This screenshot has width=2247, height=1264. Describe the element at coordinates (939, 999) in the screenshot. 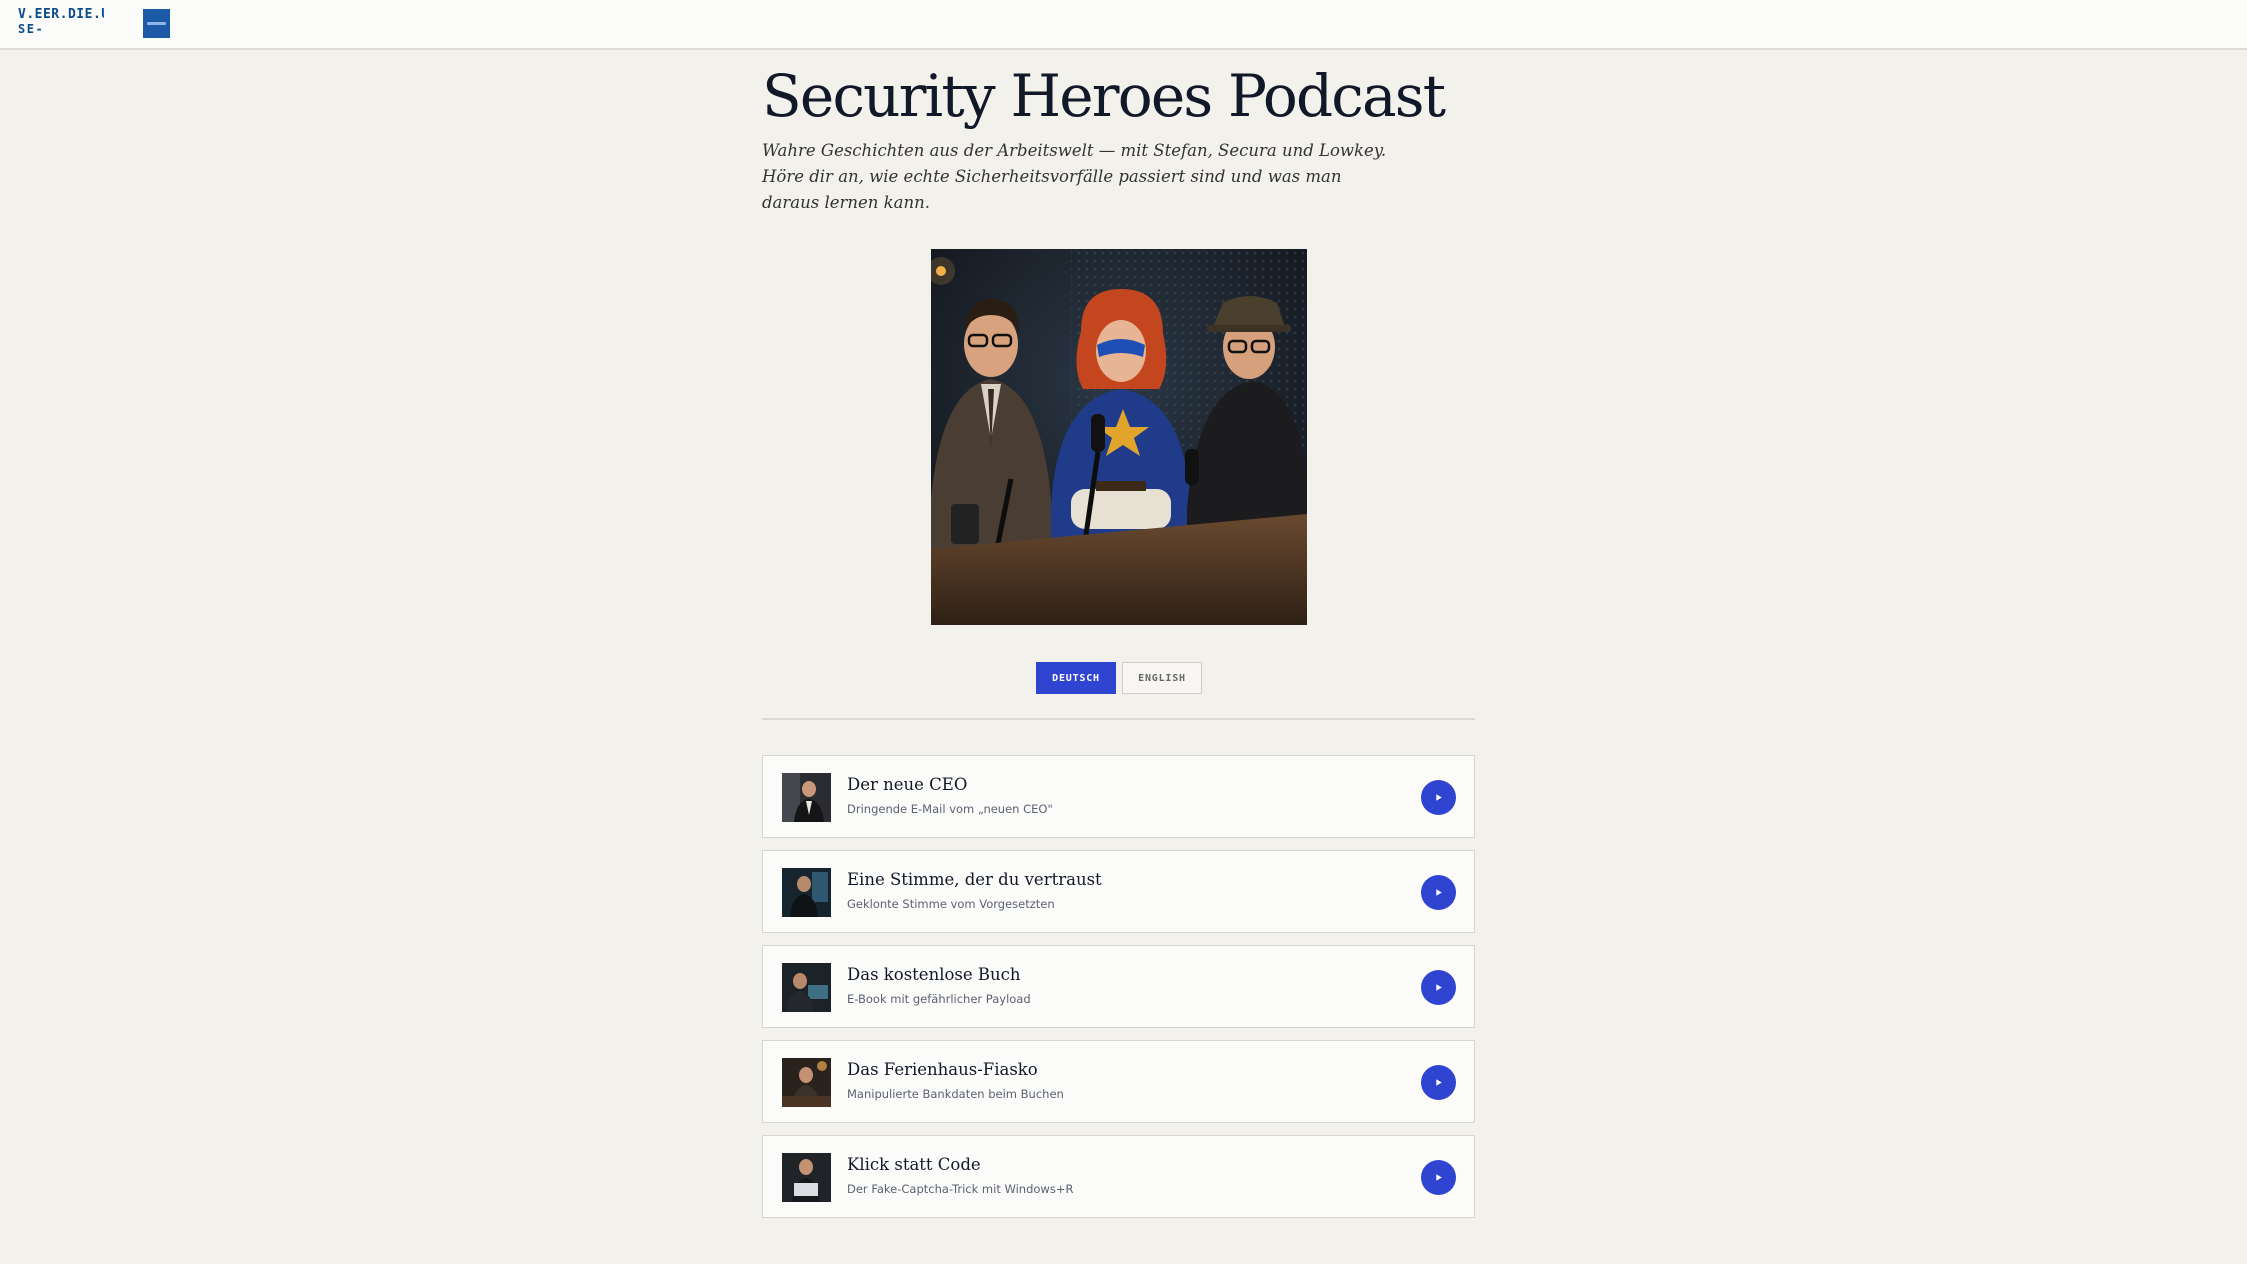

I see `episode-subtitle: E-Book mit gefährlicher Payload` at that location.